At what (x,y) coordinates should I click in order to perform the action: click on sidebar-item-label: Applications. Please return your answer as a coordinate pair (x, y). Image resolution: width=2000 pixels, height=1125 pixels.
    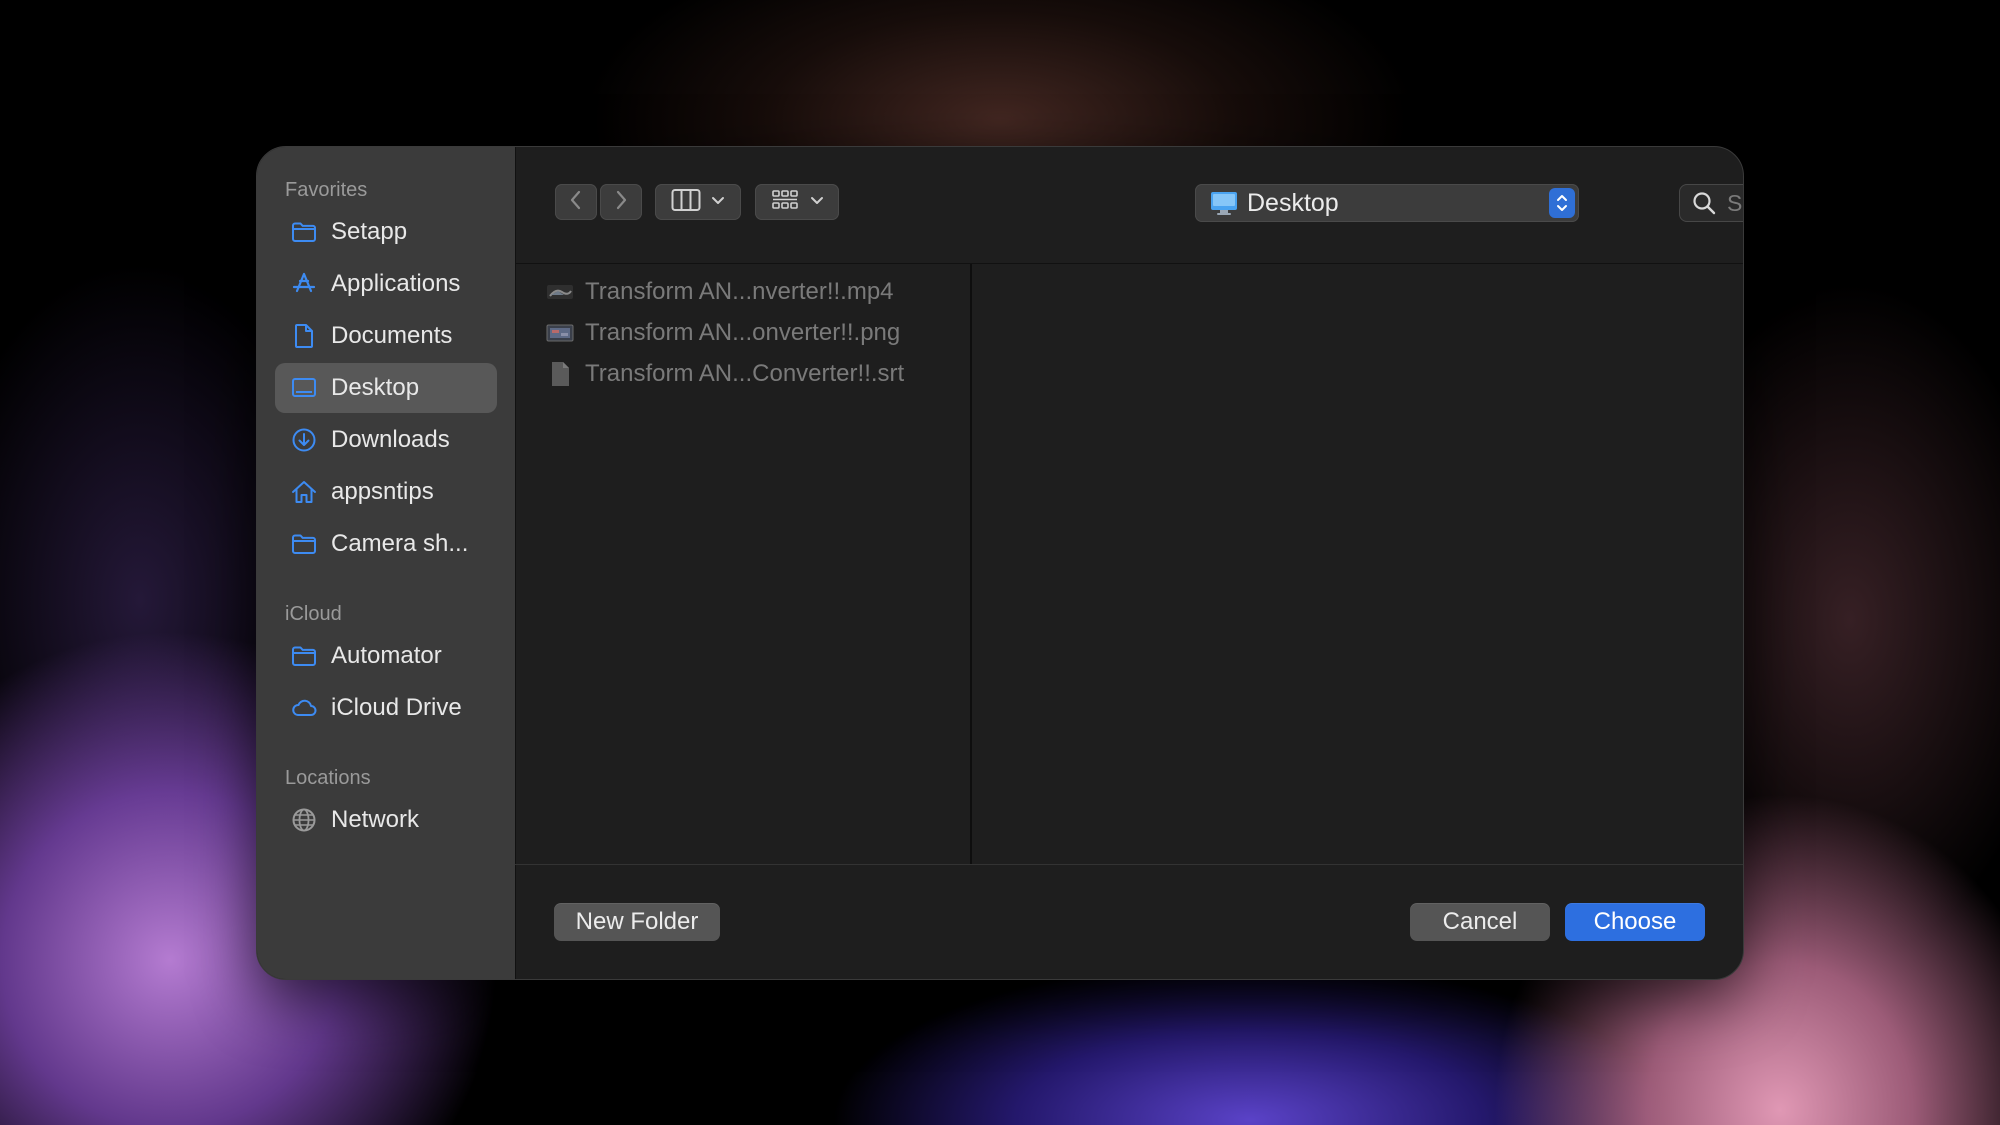
    Looking at the image, I should click on (396, 283).